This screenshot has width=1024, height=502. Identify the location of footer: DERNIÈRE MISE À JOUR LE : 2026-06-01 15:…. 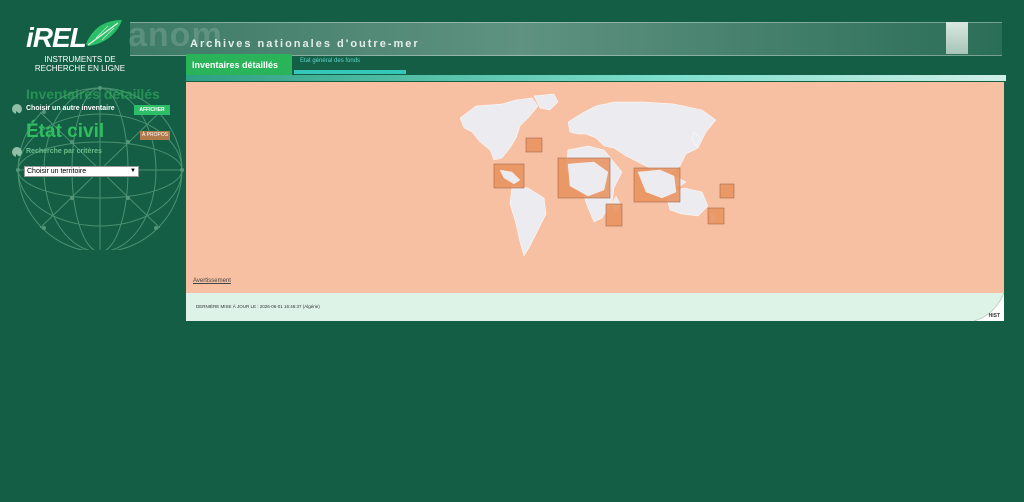
(595, 307).